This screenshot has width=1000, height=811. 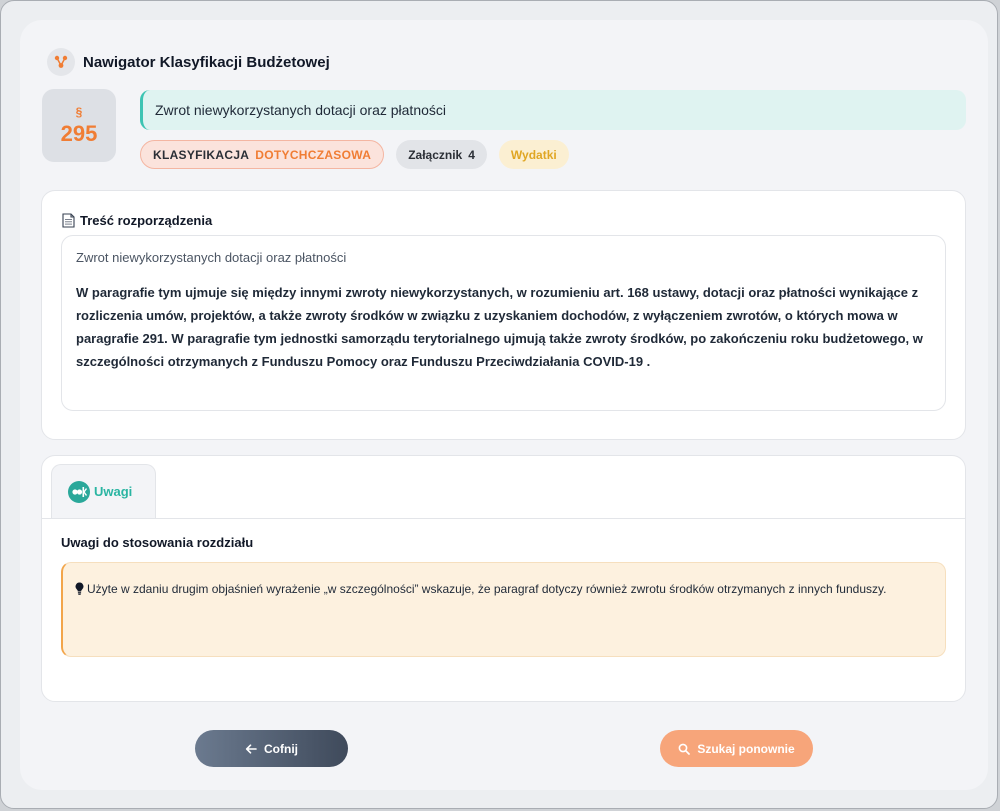 I want to click on search-icon, so click(x=684, y=749).